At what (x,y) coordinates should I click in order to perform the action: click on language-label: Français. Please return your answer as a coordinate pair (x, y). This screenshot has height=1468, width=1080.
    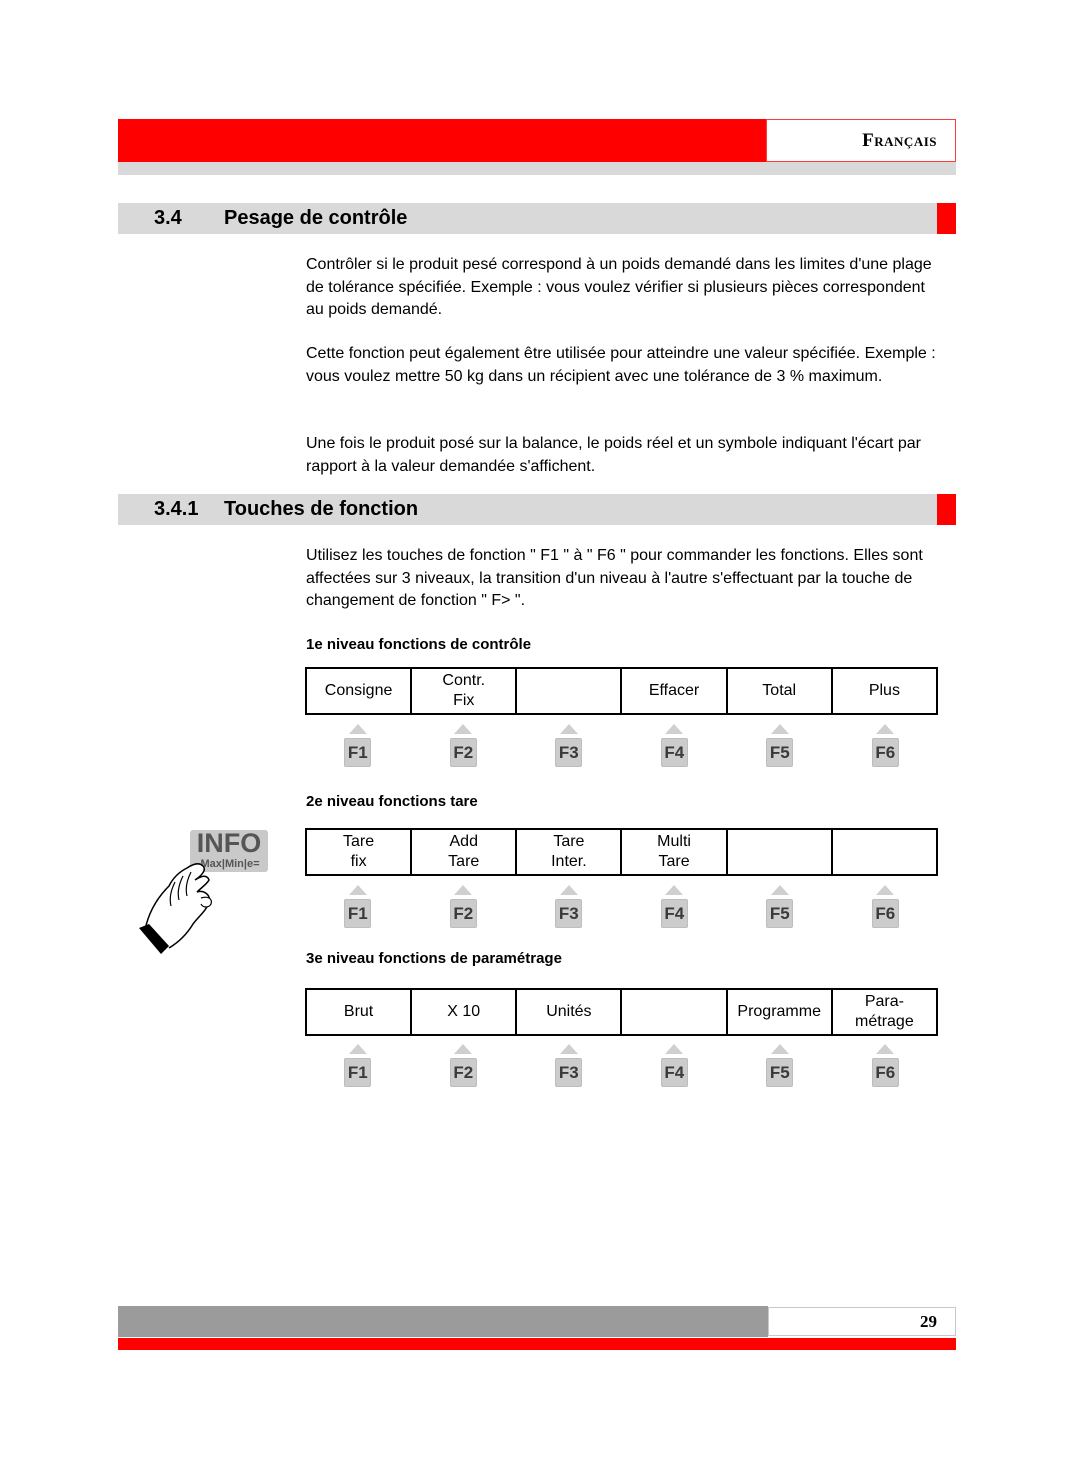
    Looking at the image, I should click on (861, 140).